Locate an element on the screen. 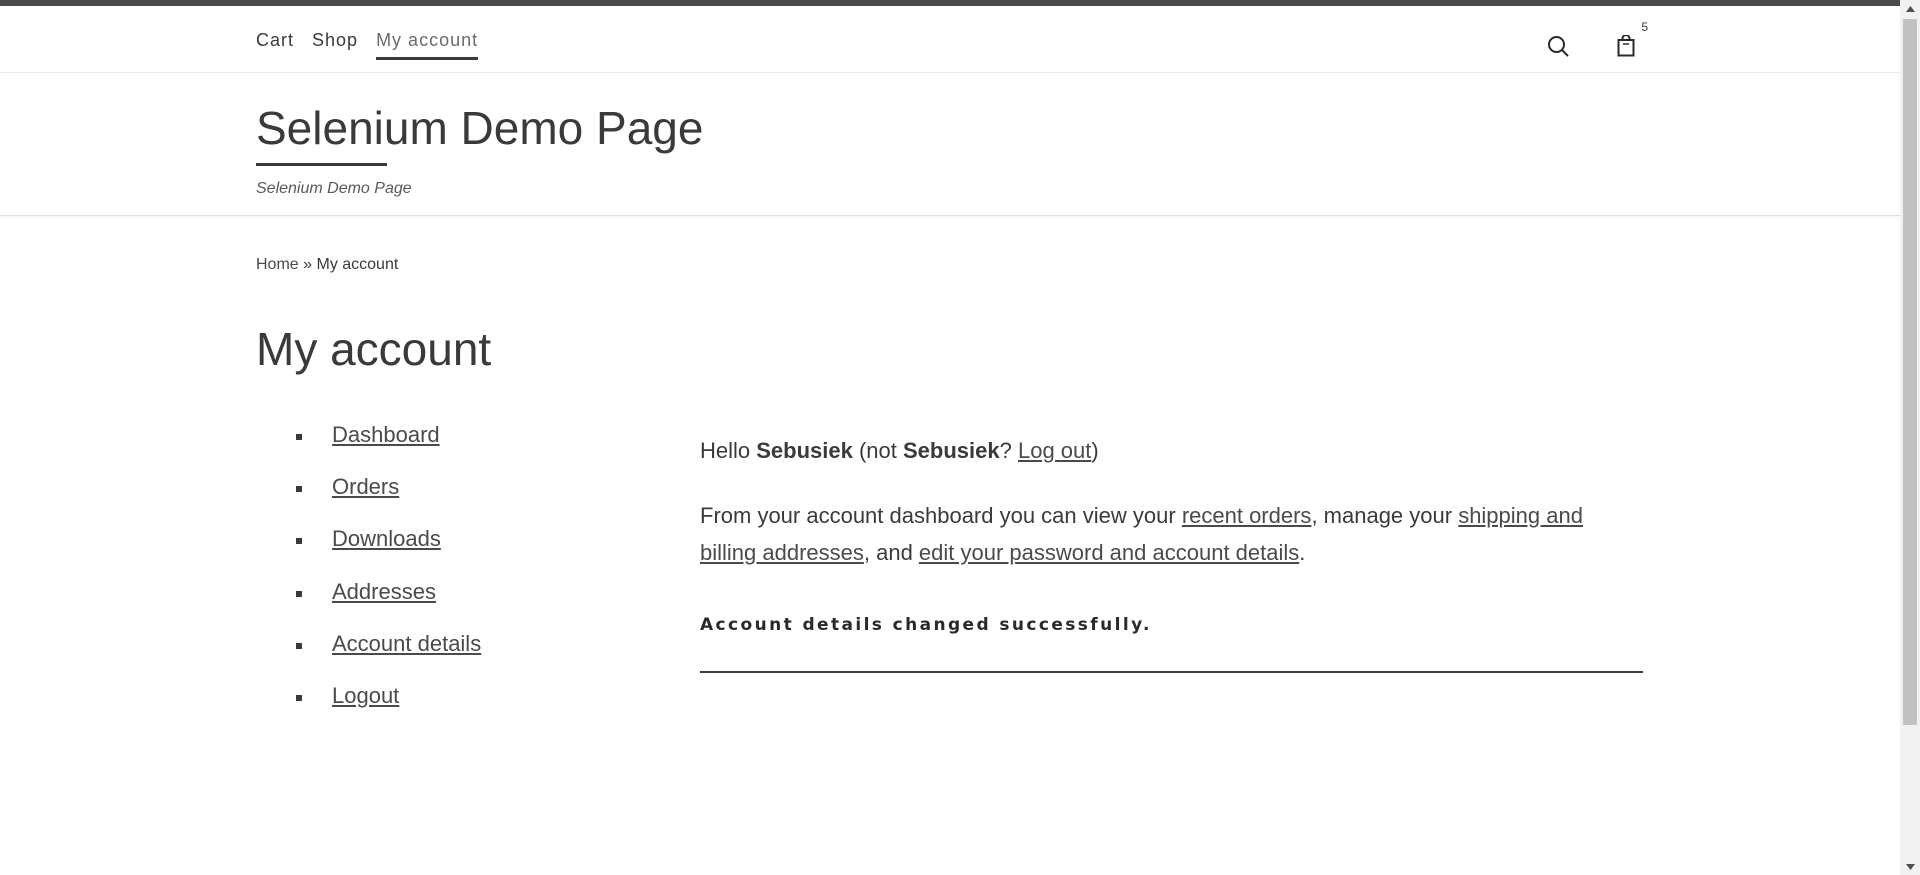 This screenshot has width=1920, height=875. search-icon is located at coordinates (1558, 46).